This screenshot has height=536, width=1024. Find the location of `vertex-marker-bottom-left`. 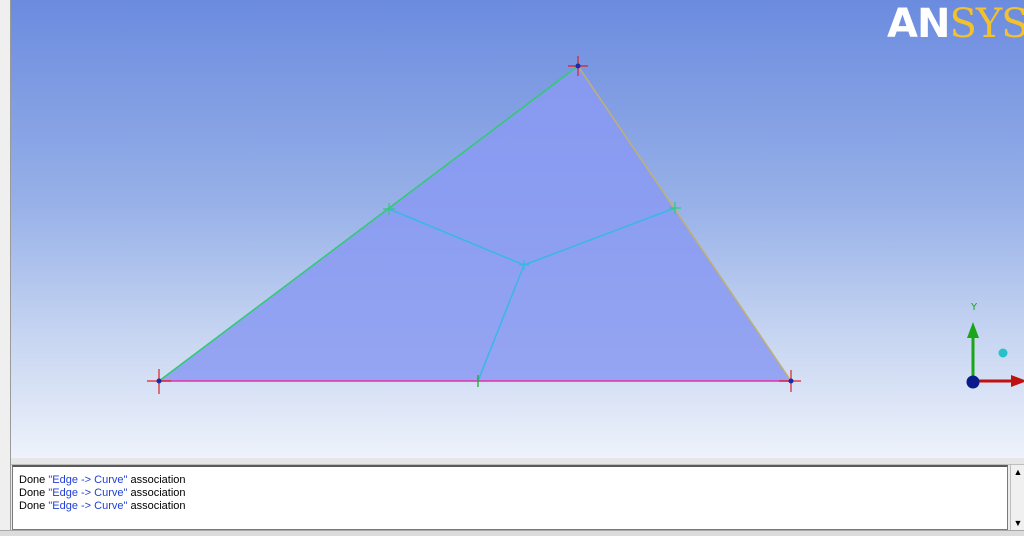

vertex-marker-bottom-left is located at coordinates (159, 381).